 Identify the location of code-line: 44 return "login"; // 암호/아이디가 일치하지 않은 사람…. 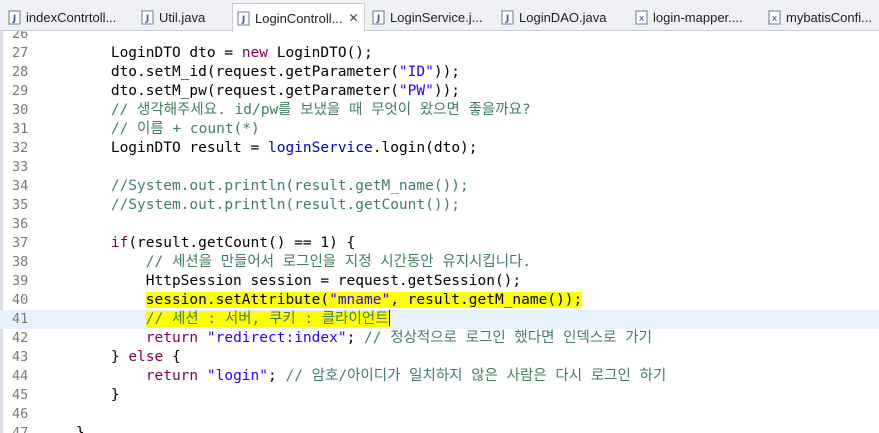
(439, 376).